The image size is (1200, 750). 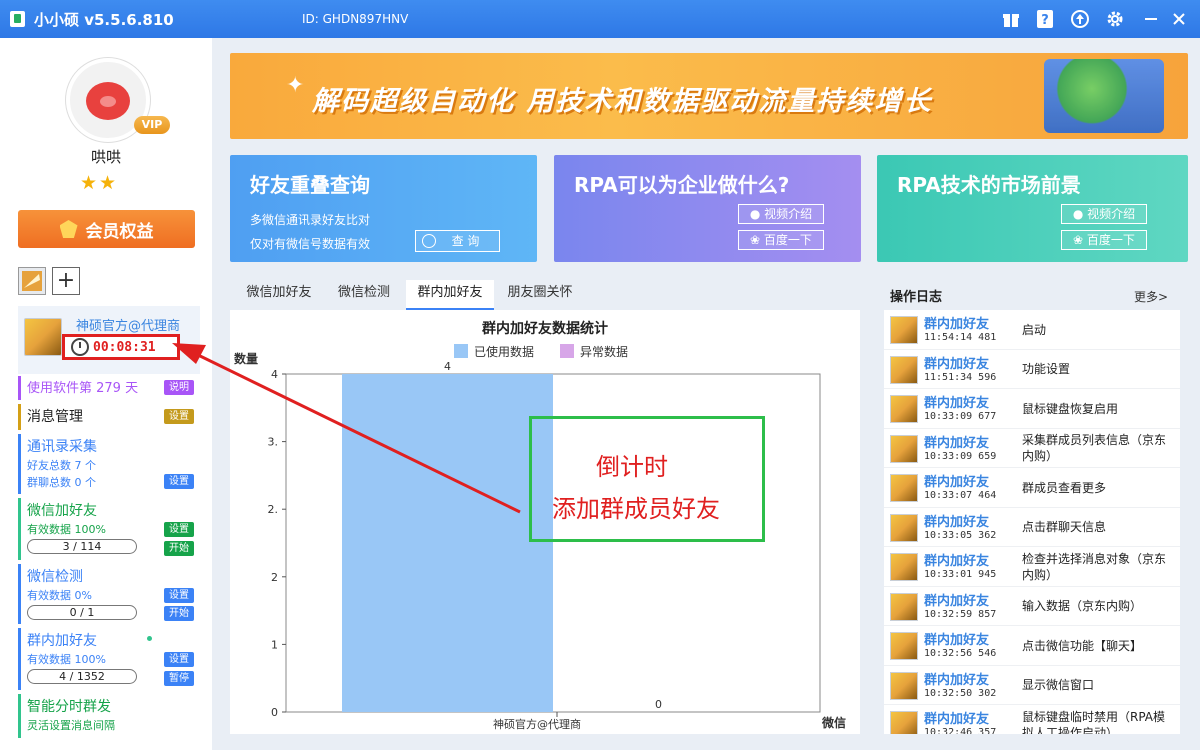 What do you see at coordinates (108, 659) in the screenshot?
I see `group-add-friend-row: 群内加好友 有效数据 100% 4 / 1352 设置 暂停` at bounding box center [108, 659].